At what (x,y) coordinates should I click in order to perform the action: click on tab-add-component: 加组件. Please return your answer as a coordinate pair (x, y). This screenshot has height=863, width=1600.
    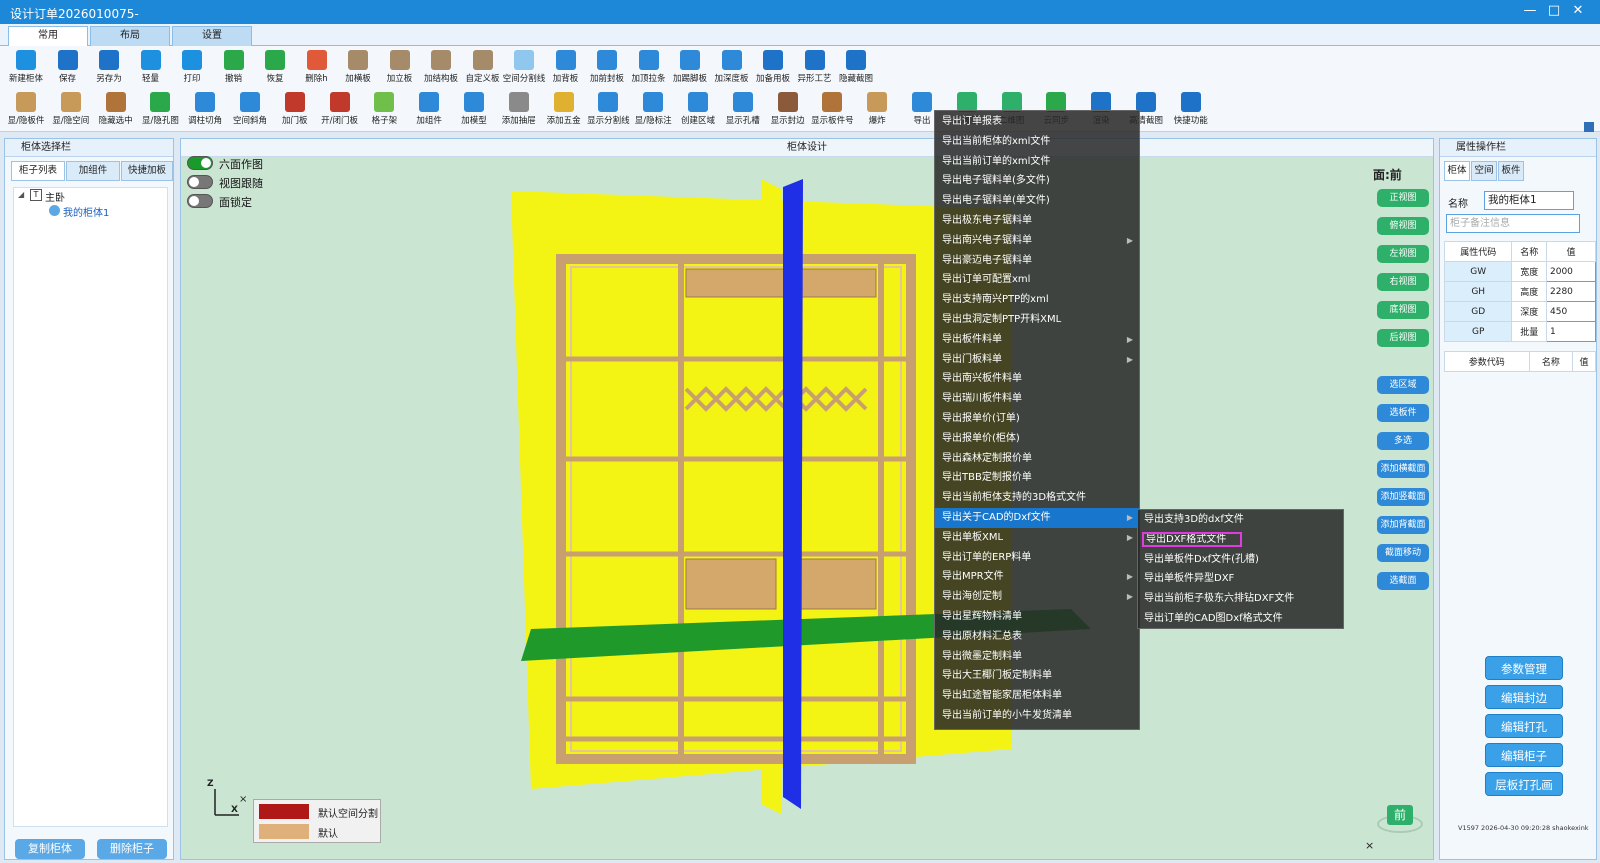
    Looking at the image, I should click on (93, 171).